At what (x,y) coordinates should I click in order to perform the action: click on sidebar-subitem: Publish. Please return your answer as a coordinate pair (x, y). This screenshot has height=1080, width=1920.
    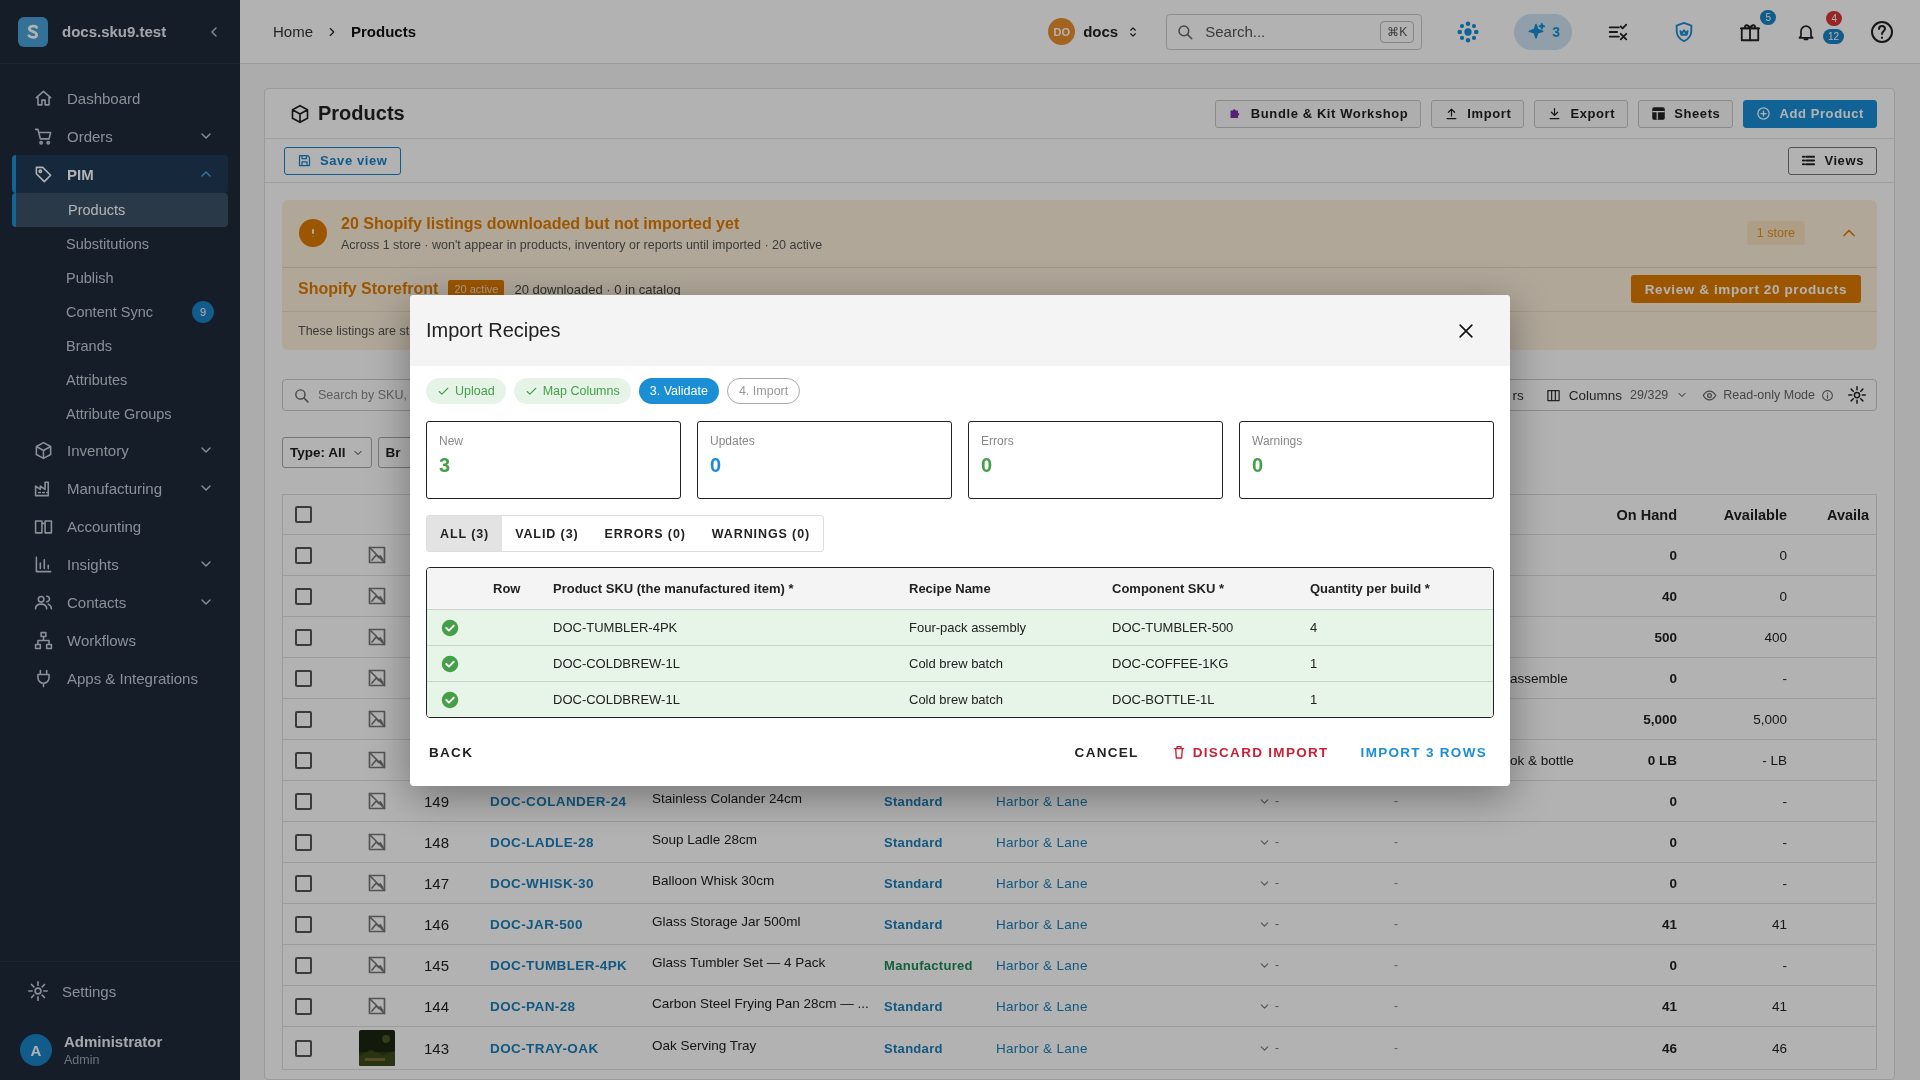
    Looking at the image, I should click on (120, 278).